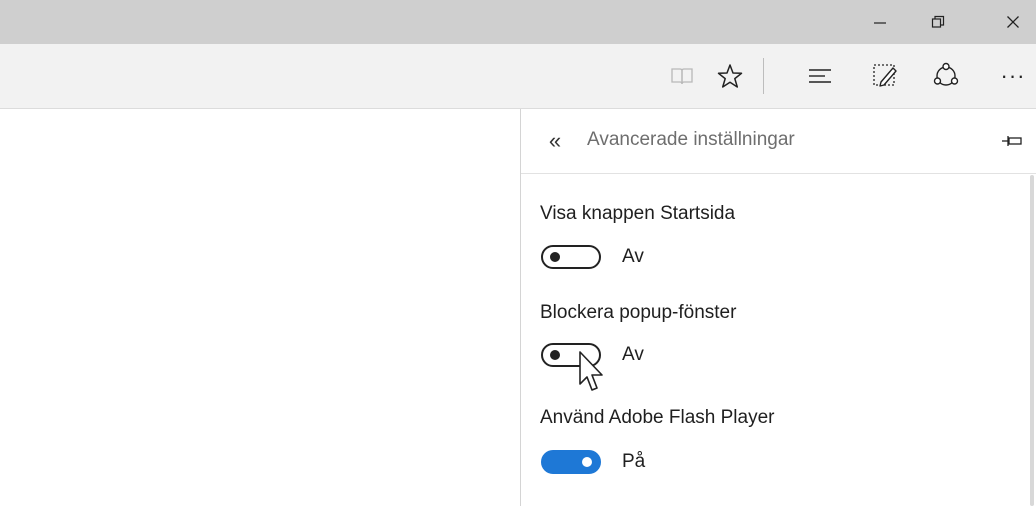  I want to click on restore-icon, so click(938, 21).